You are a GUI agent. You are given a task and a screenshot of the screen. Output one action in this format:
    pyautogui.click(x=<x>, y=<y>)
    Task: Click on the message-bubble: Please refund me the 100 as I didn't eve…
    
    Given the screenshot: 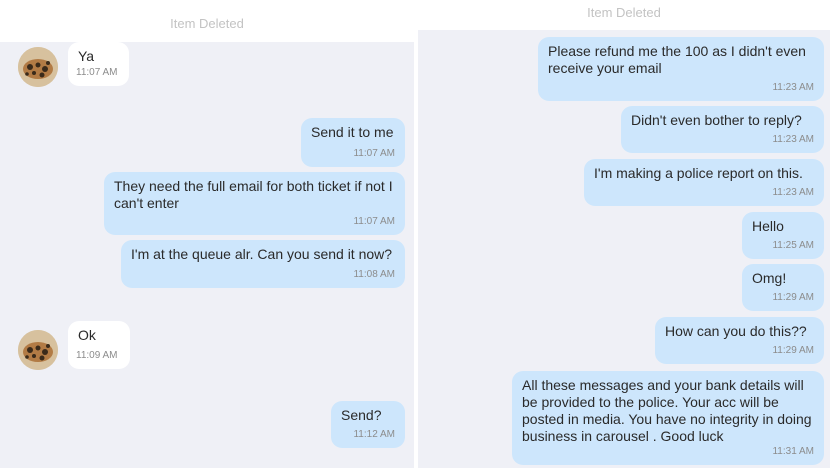 What is the action you would take?
    pyautogui.click(x=681, y=69)
    